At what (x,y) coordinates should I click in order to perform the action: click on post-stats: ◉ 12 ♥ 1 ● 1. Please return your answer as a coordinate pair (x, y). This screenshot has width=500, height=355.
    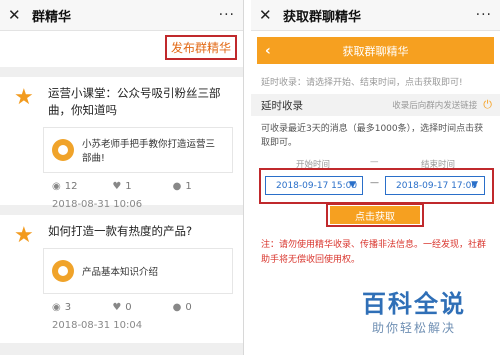
    Looking at the image, I should click on (142, 186).